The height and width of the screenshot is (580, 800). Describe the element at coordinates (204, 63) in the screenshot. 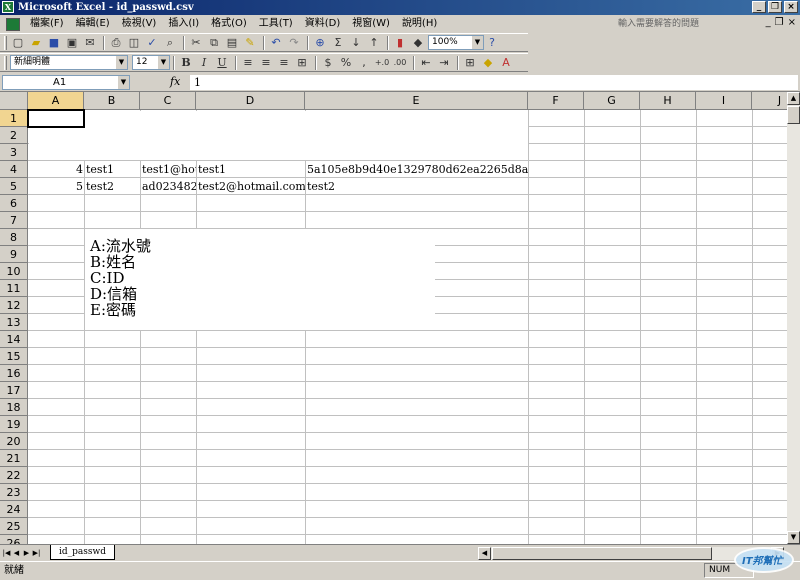

I see `italic-button: I` at that location.